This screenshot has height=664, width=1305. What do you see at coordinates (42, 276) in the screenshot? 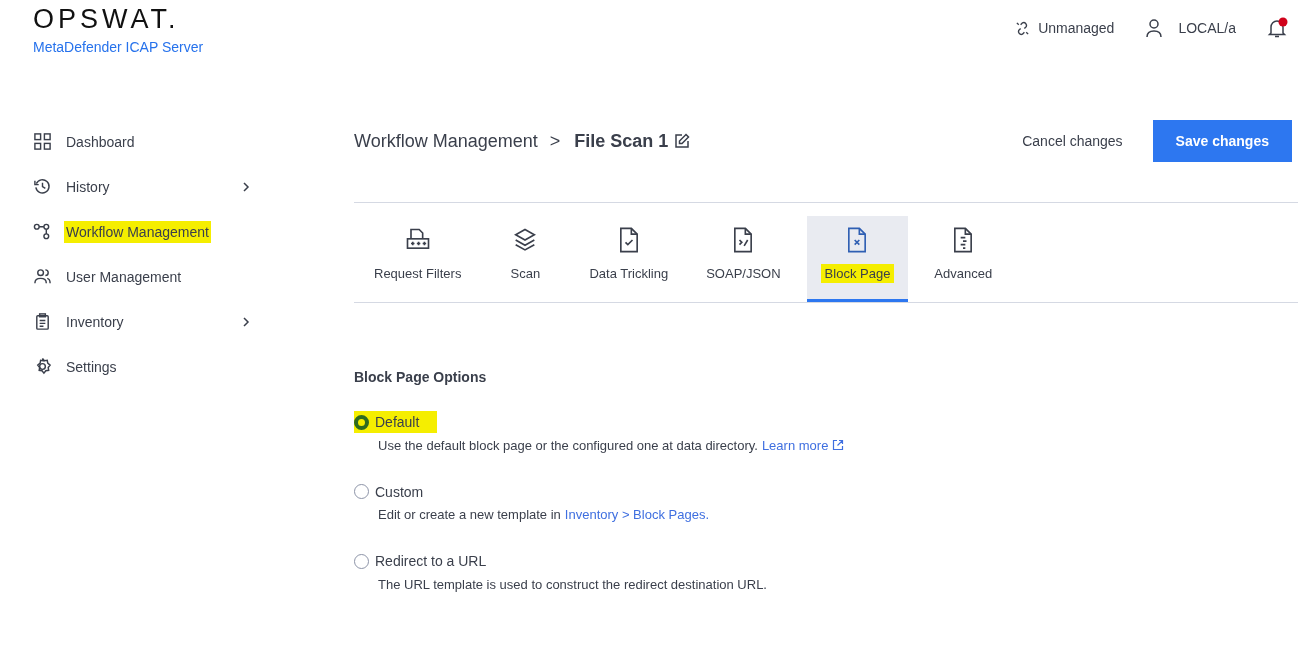
I see `users-icon` at bounding box center [42, 276].